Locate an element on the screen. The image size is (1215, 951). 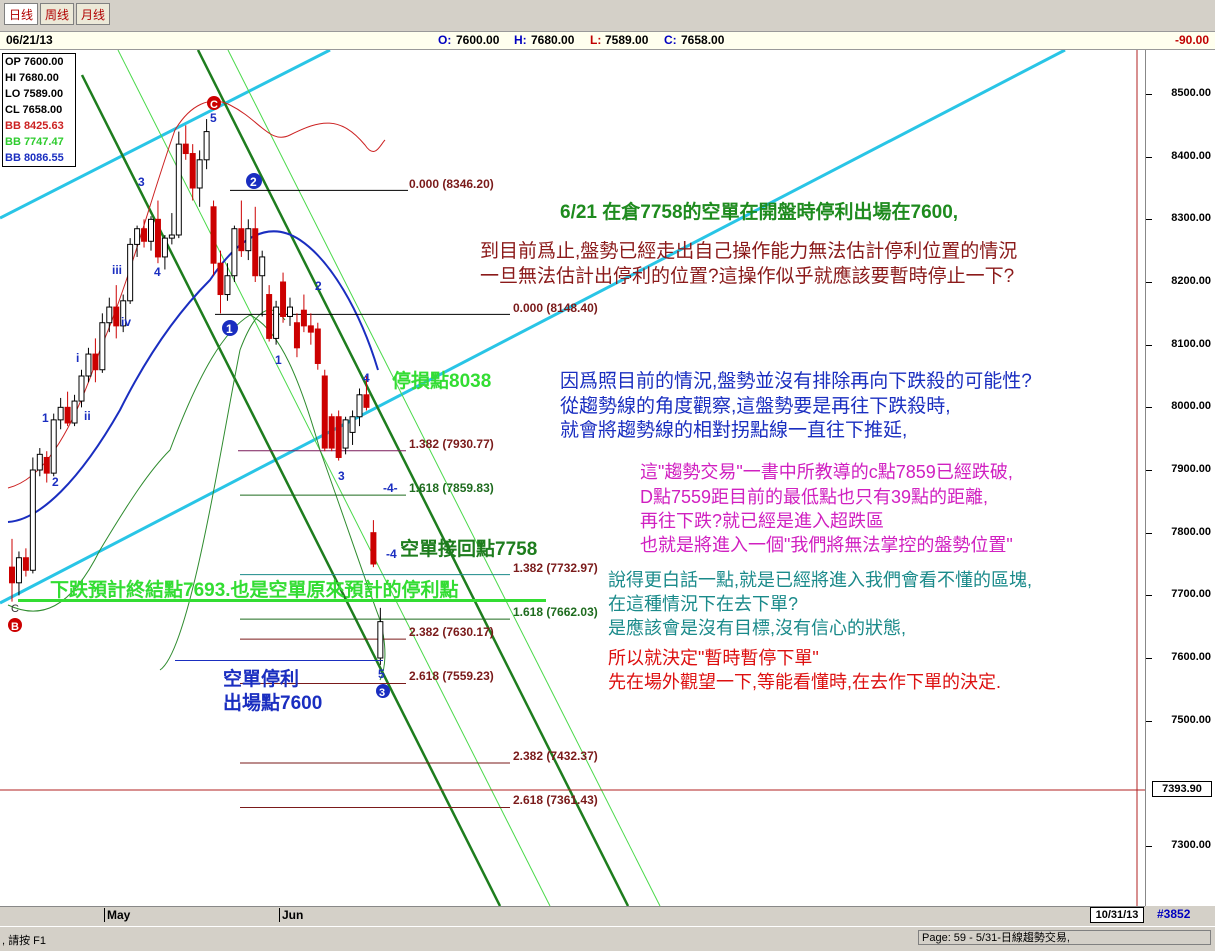
legend-bb-lower: BB 8086.55 is located at coordinates (34, 158).